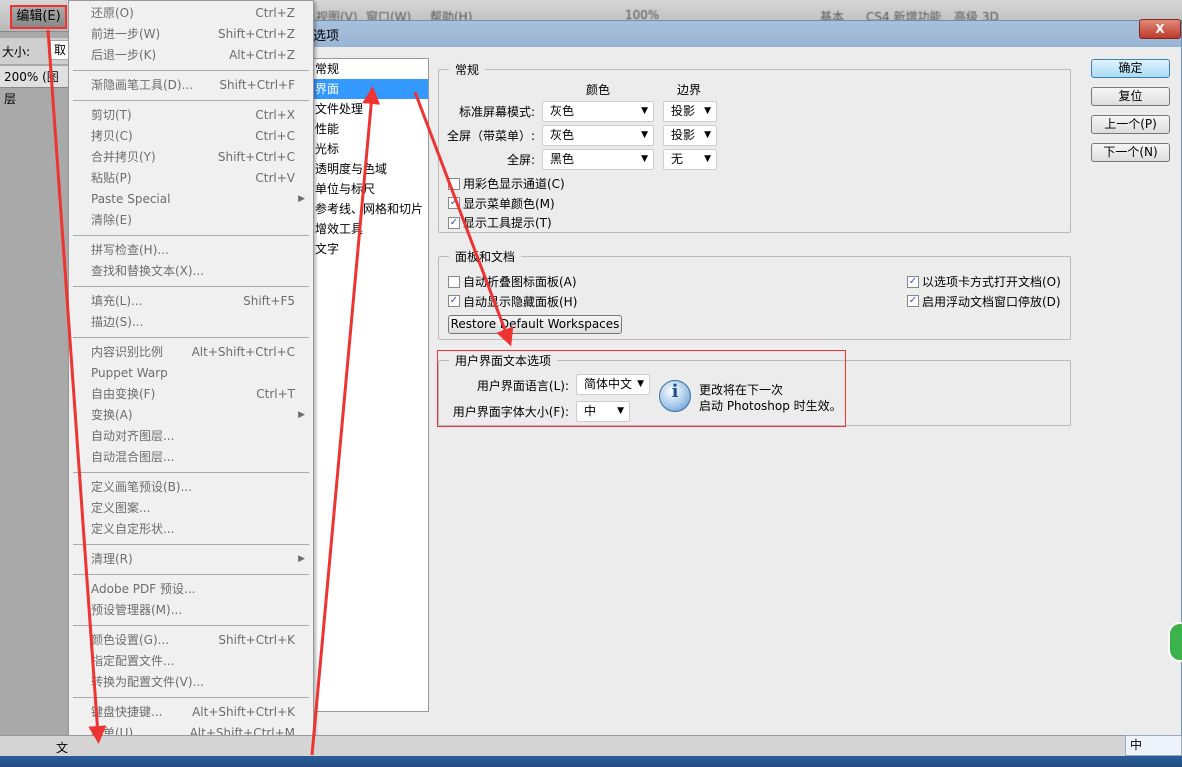 Image resolution: width=1182 pixels, height=767 pixels. Describe the element at coordinates (562, 111) in the screenshot. I see `color-select-value: 灰色` at that location.